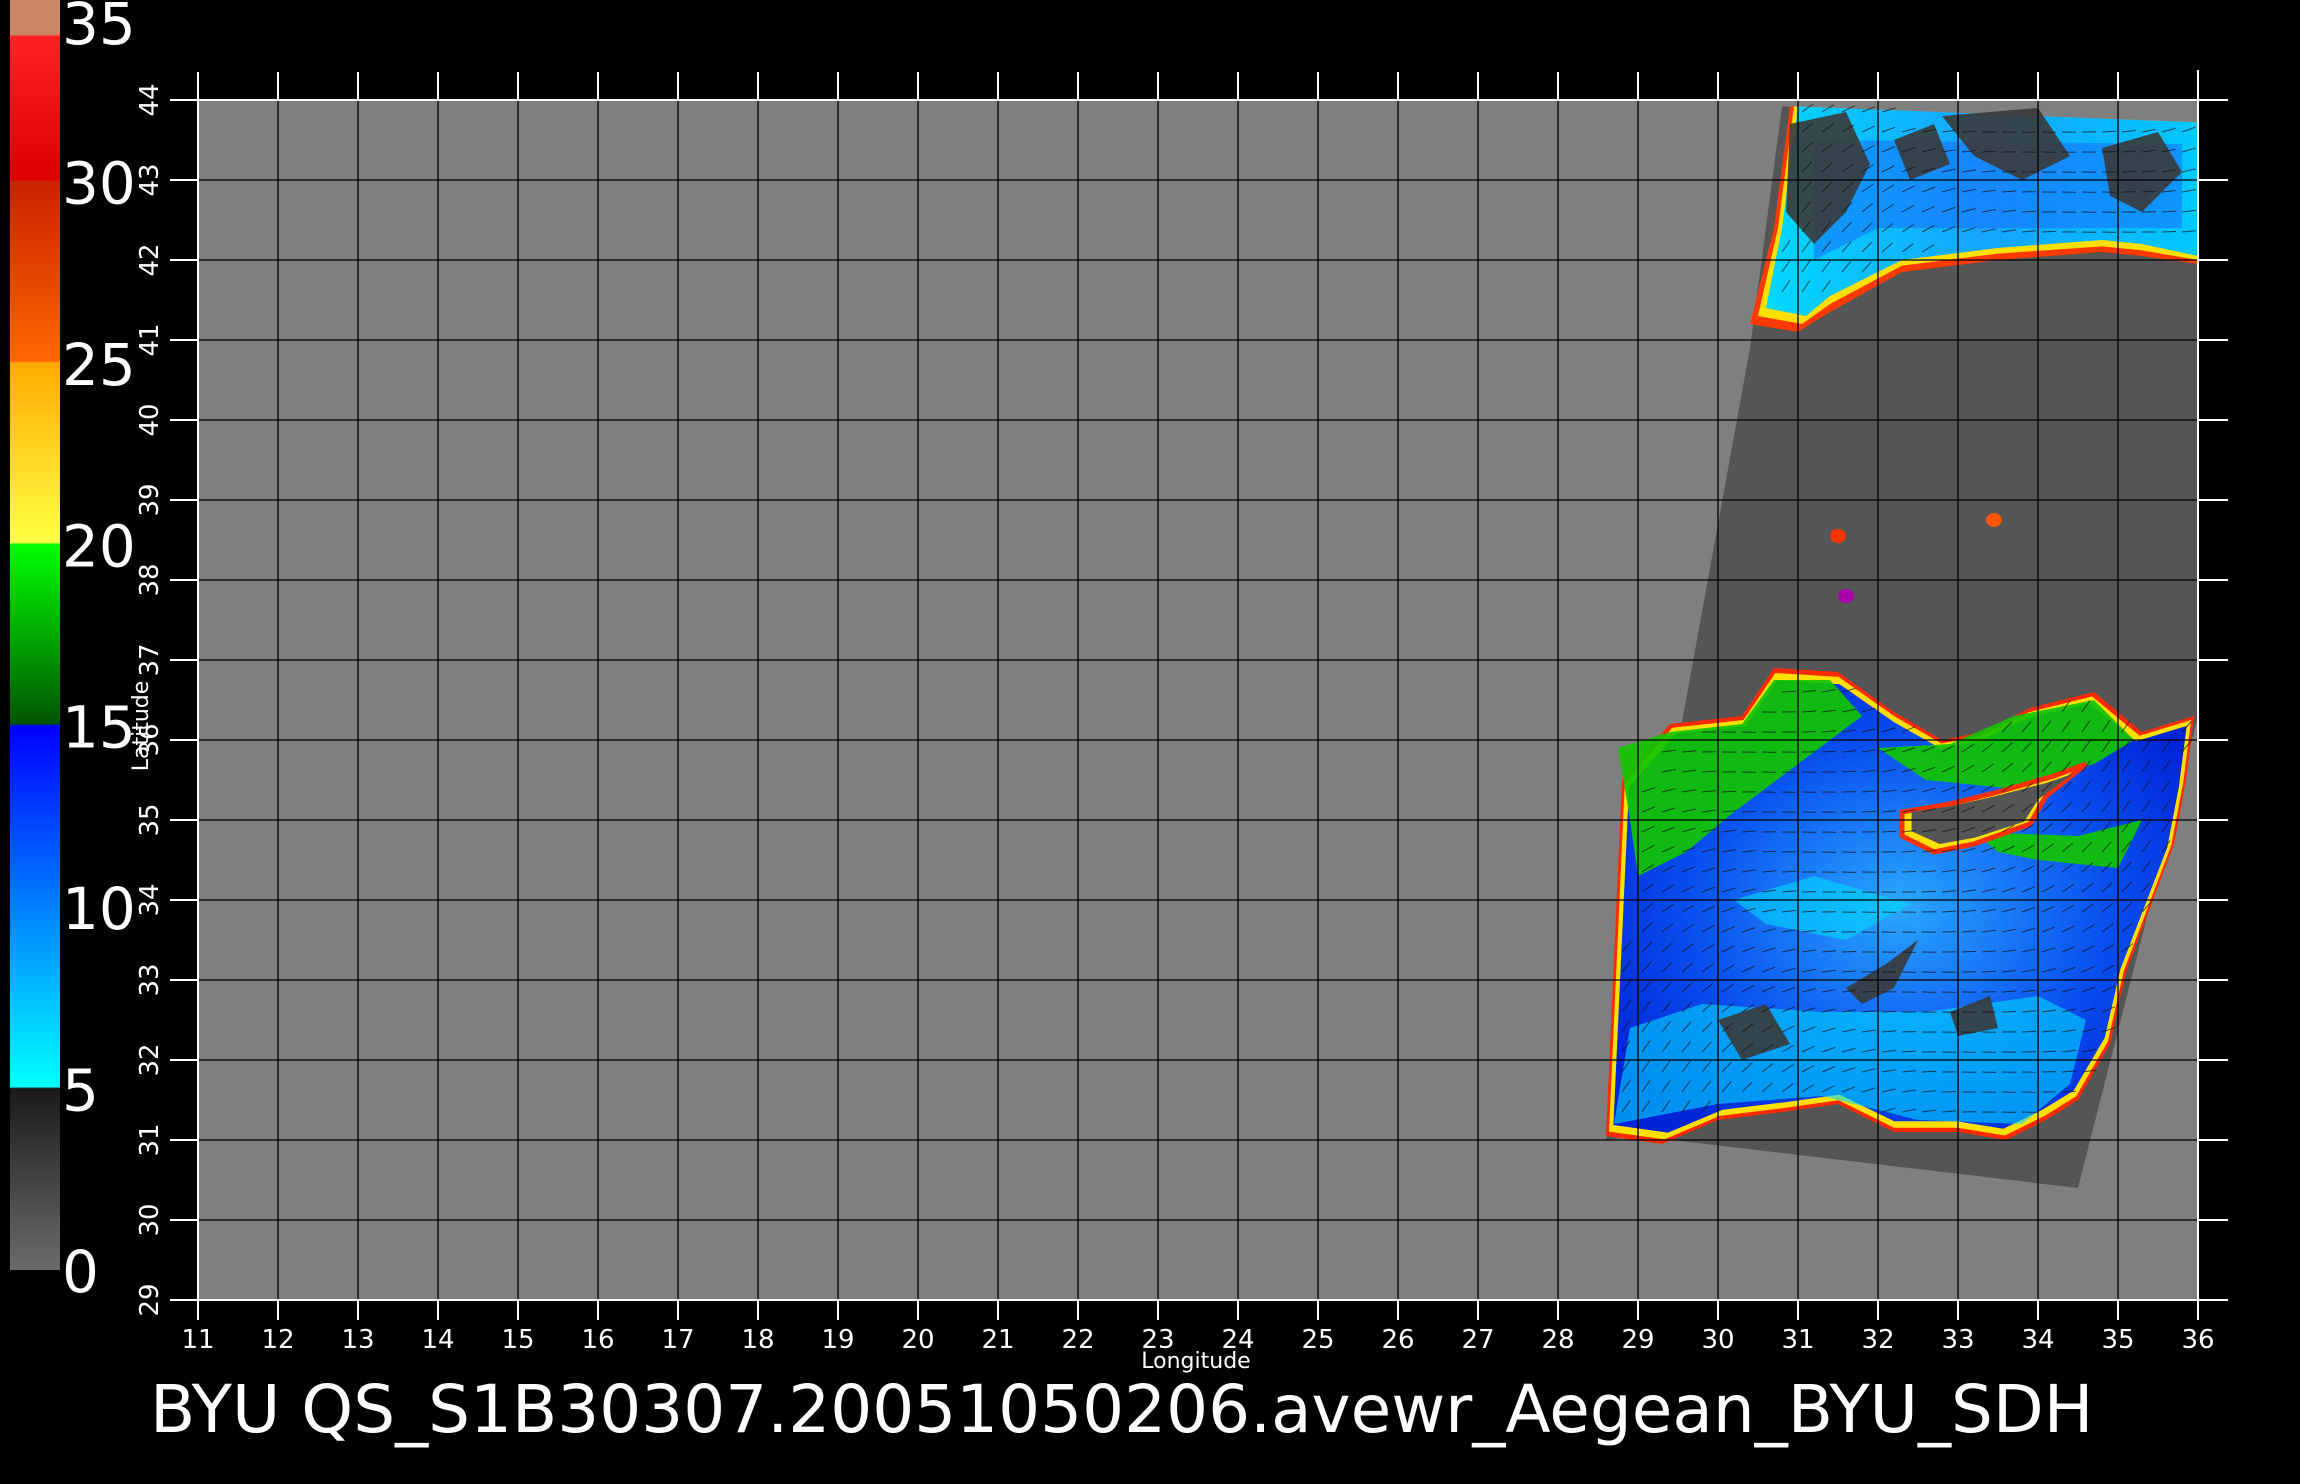  Describe the element at coordinates (437, 1340) in the screenshot. I see `x-tick-label: 14` at that location.